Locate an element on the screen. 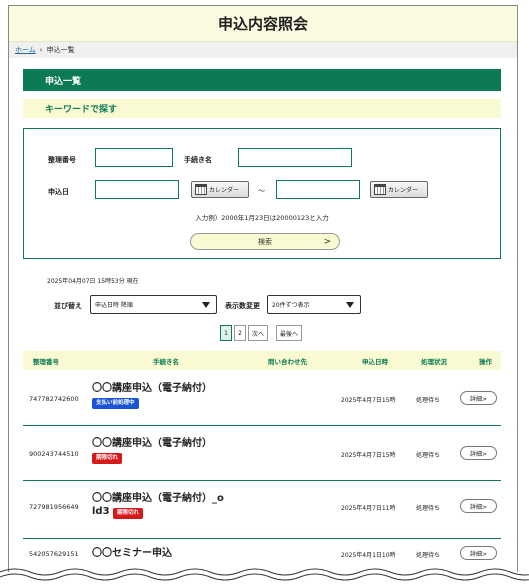 This screenshot has height=586, width=529. sort-select-value: 申込日時 降順 is located at coordinates (114, 305).